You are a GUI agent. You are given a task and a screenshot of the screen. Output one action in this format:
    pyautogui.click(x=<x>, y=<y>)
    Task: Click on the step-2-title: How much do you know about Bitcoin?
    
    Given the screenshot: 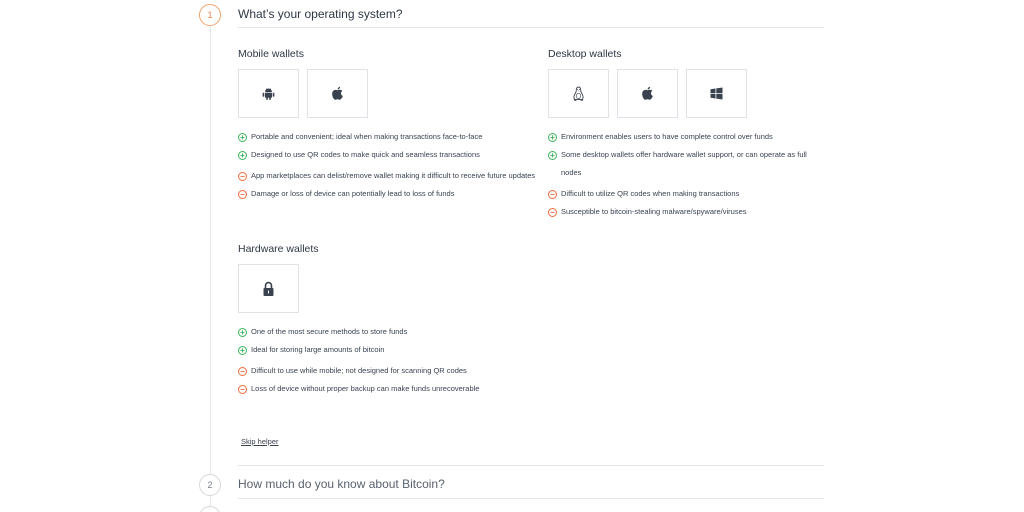 What is the action you would take?
    pyautogui.click(x=341, y=484)
    